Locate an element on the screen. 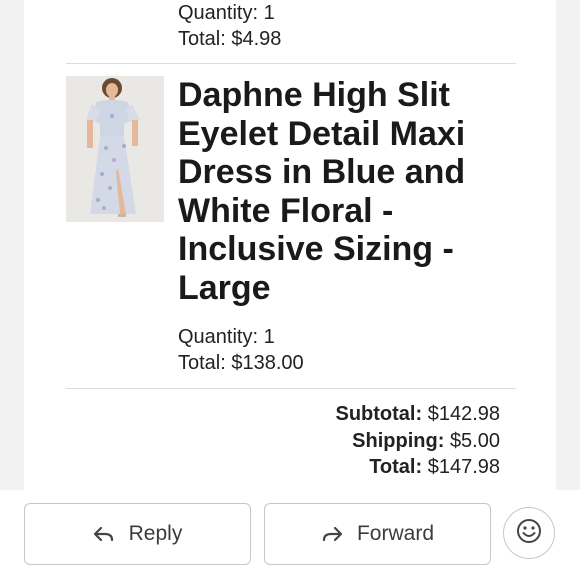  shipping-value: $5.00 is located at coordinates (474, 440).